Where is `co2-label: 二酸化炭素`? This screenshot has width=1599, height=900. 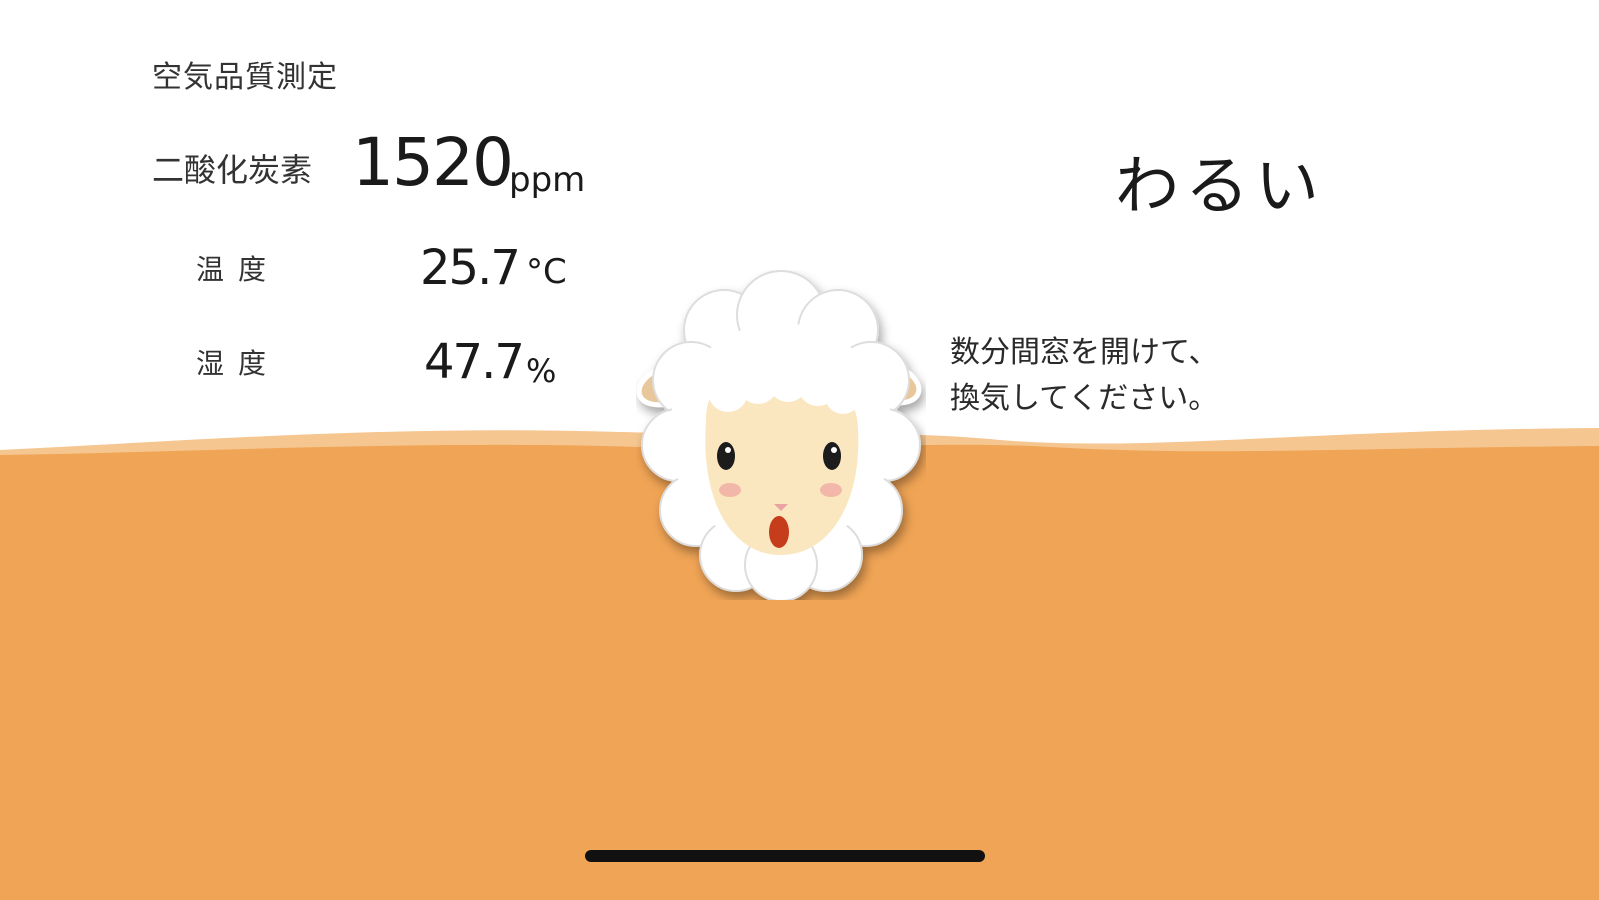
co2-label: 二酸化炭素 is located at coordinates (232, 170).